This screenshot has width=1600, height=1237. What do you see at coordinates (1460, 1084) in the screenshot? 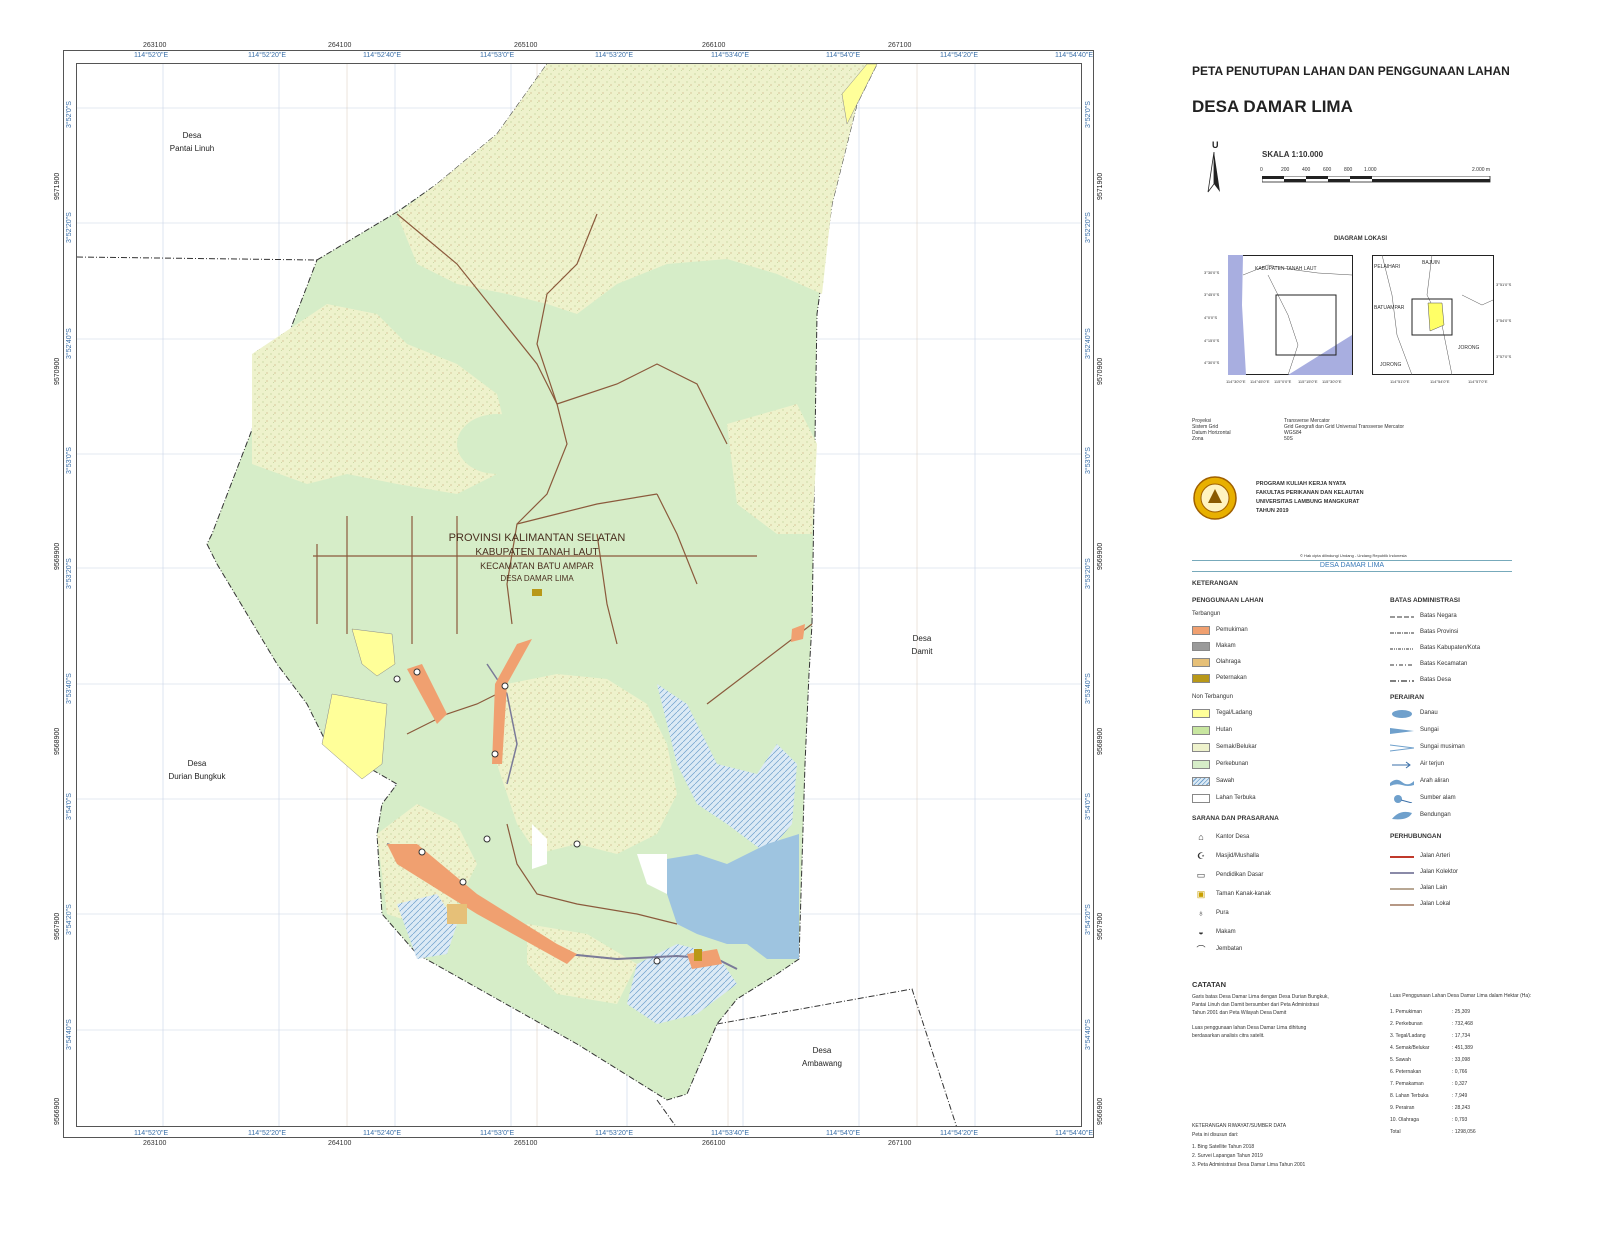
I see `luas-value: : 0,327` at bounding box center [1460, 1084].